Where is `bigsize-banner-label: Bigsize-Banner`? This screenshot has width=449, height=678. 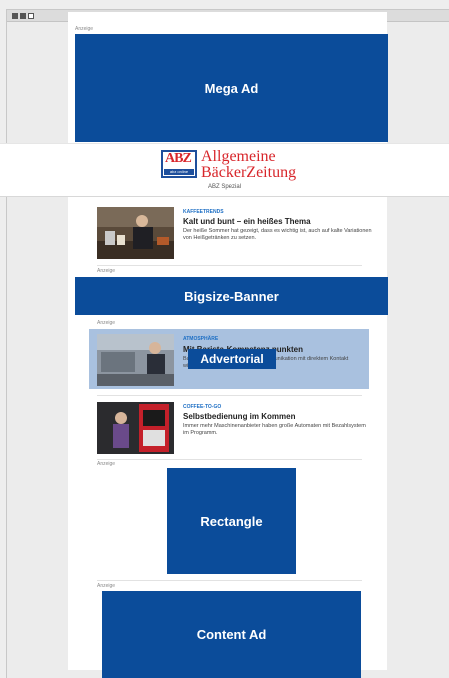
bigsize-banner-label: Bigsize-Banner is located at coordinates (231, 296).